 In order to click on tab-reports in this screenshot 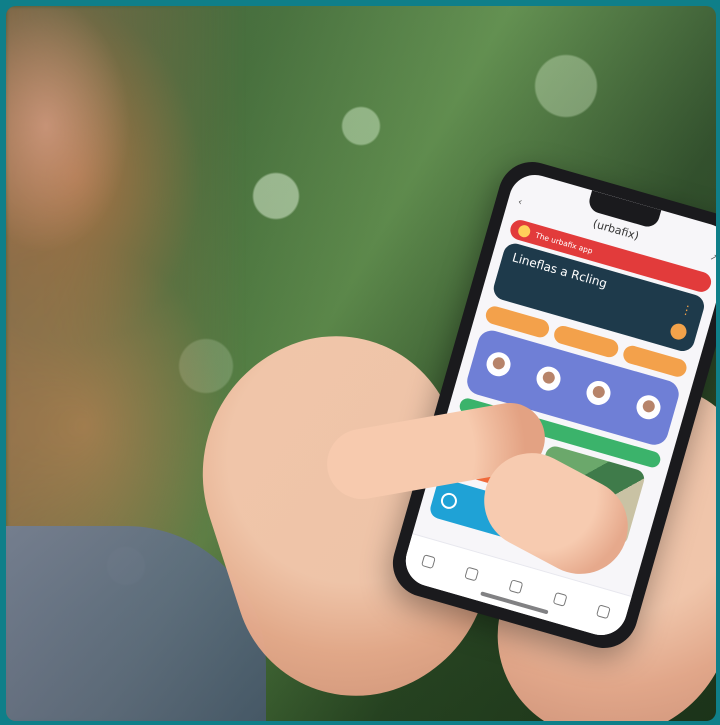, I will do `click(516, 587)`.